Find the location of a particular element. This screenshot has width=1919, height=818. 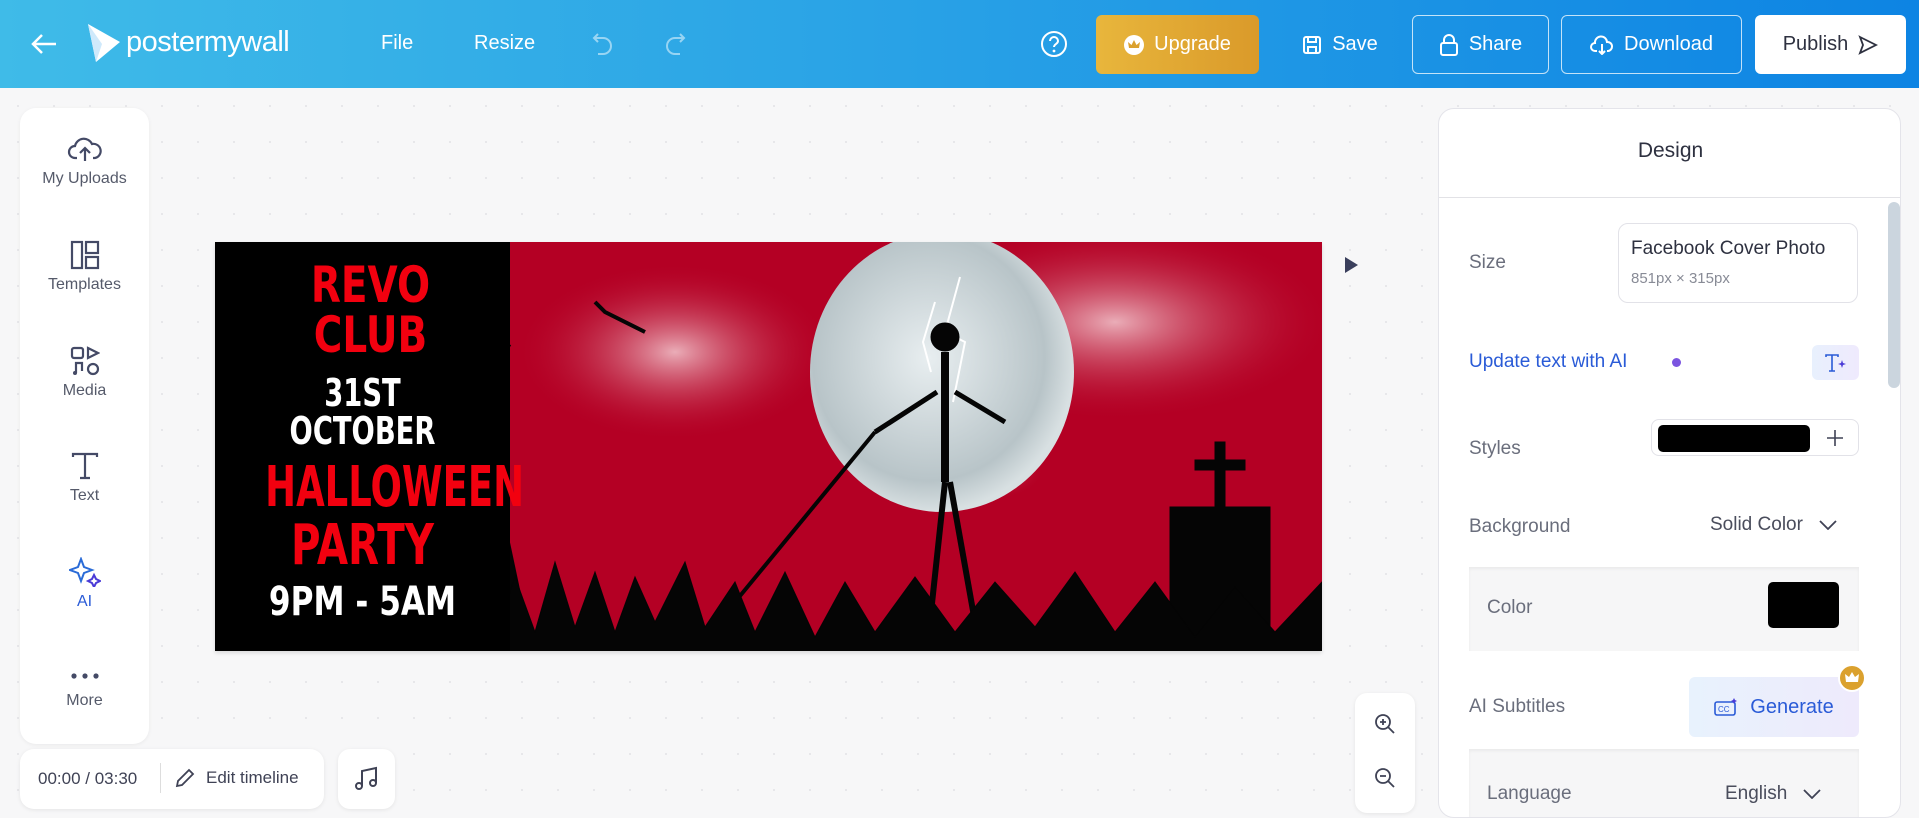

background-type-dropdown: Solid Color is located at coordinates (1773, 525).